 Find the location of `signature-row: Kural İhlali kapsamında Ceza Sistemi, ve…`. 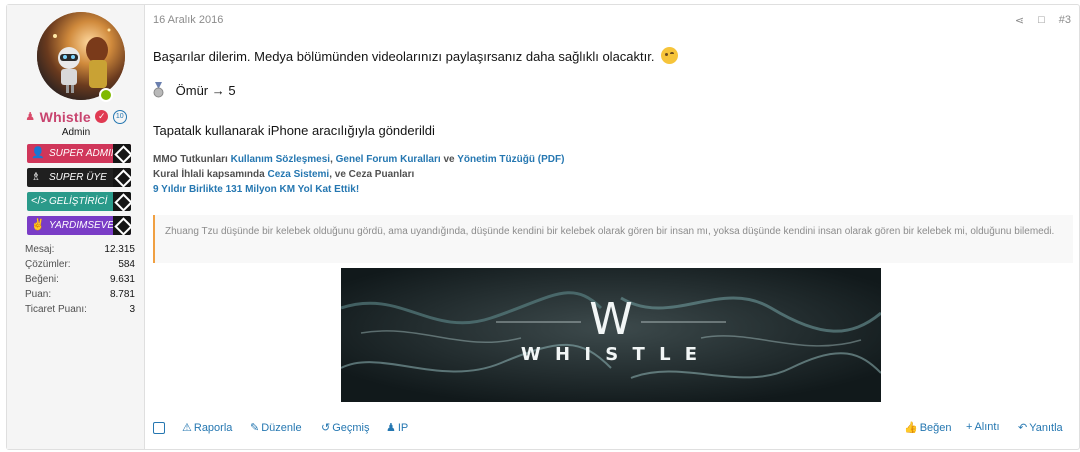

signature-row: Kural İhlali kapsamında Ceza Sistemi, ve… is located at coordinates (358, 174).